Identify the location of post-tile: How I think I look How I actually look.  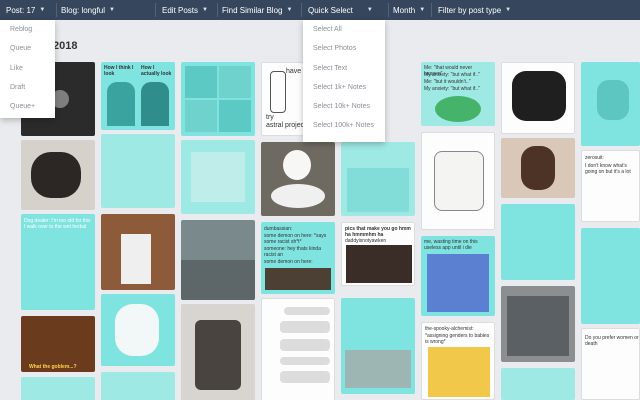
(138, 96).